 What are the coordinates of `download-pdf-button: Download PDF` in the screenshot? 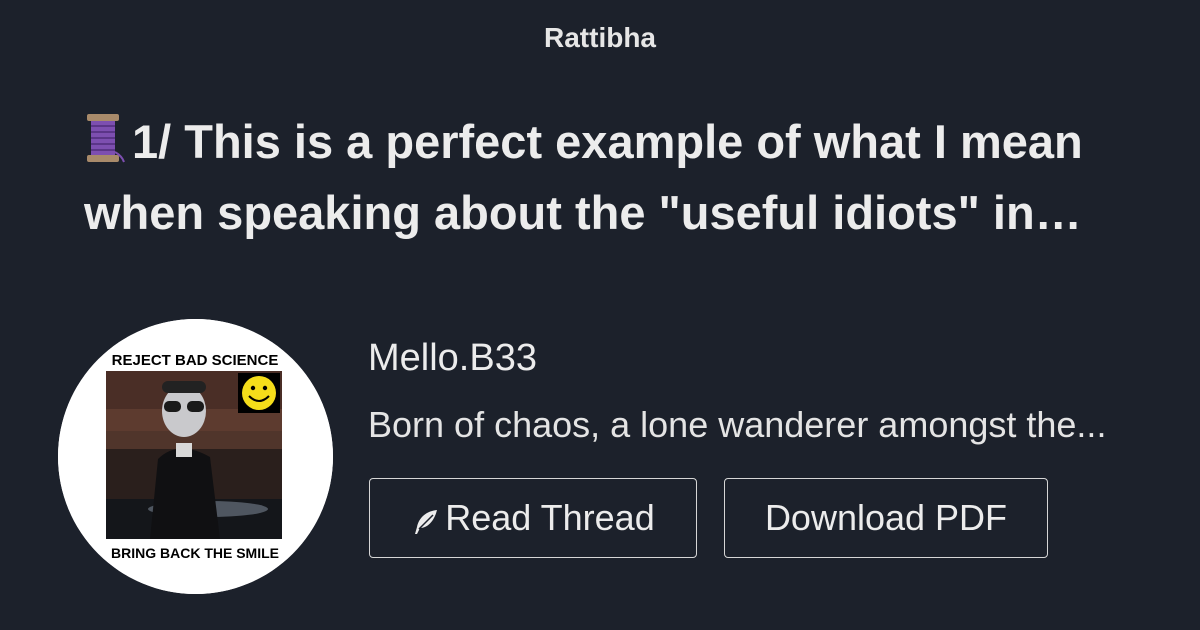 It's located at (886, 518).